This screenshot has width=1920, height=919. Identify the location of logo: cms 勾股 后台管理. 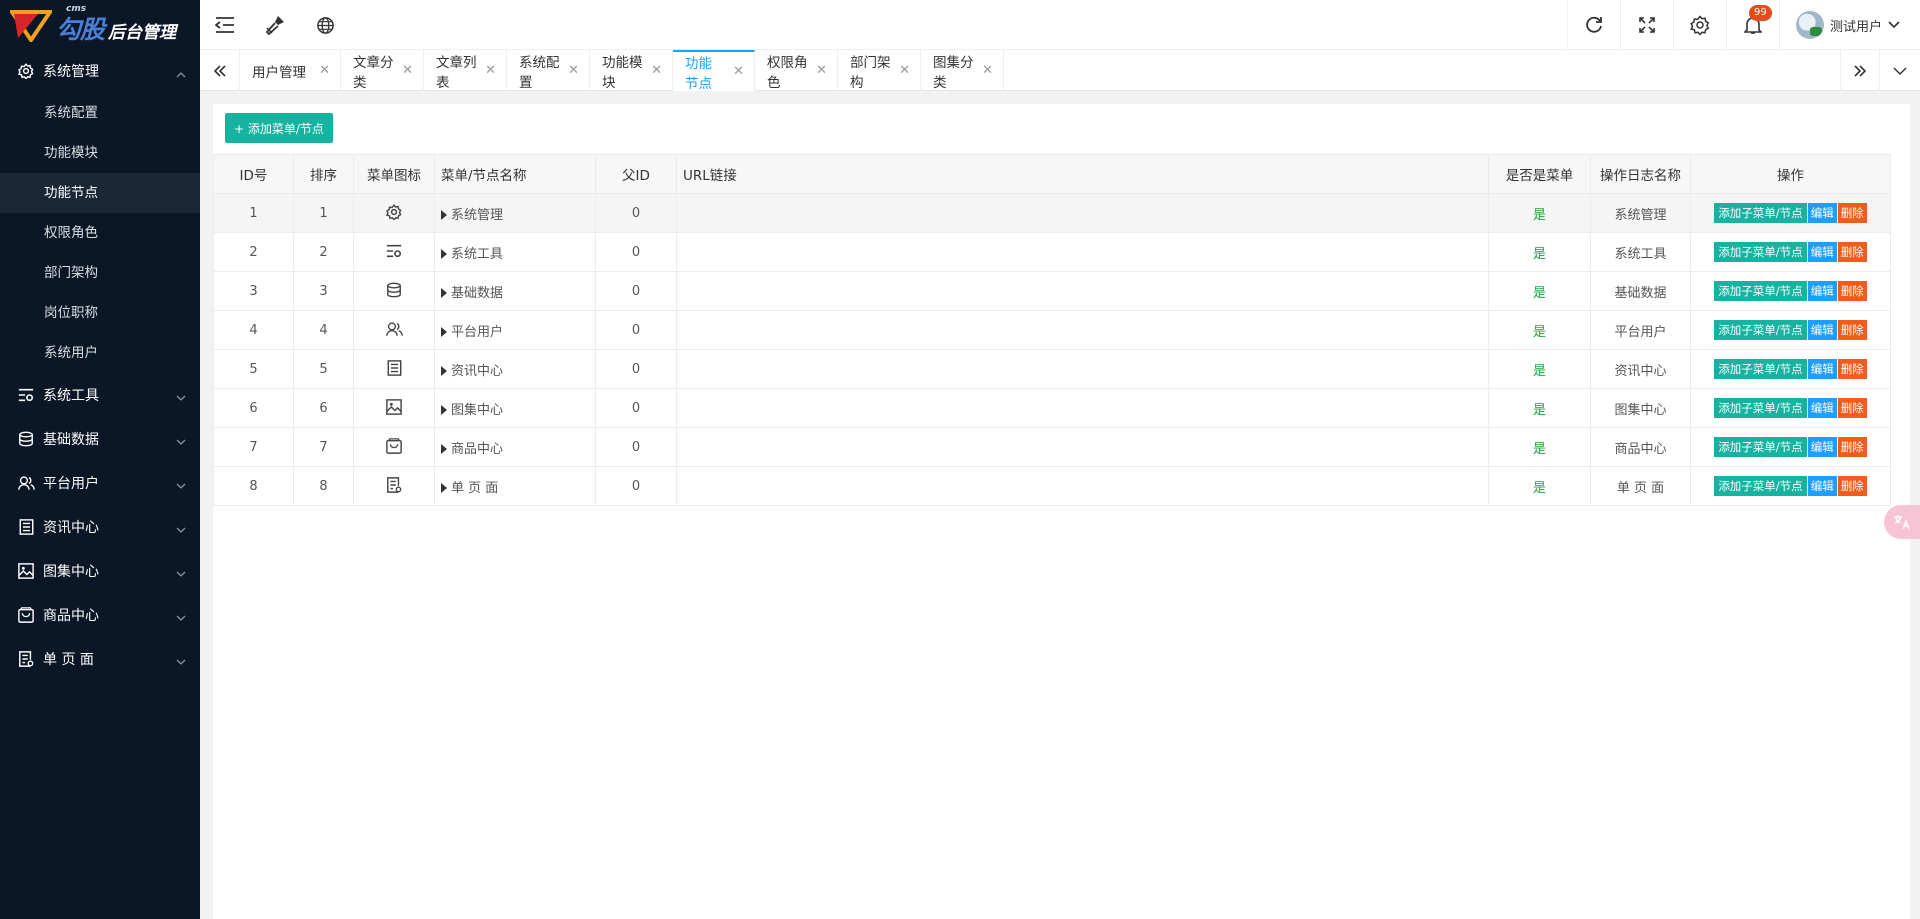
(100, 24).